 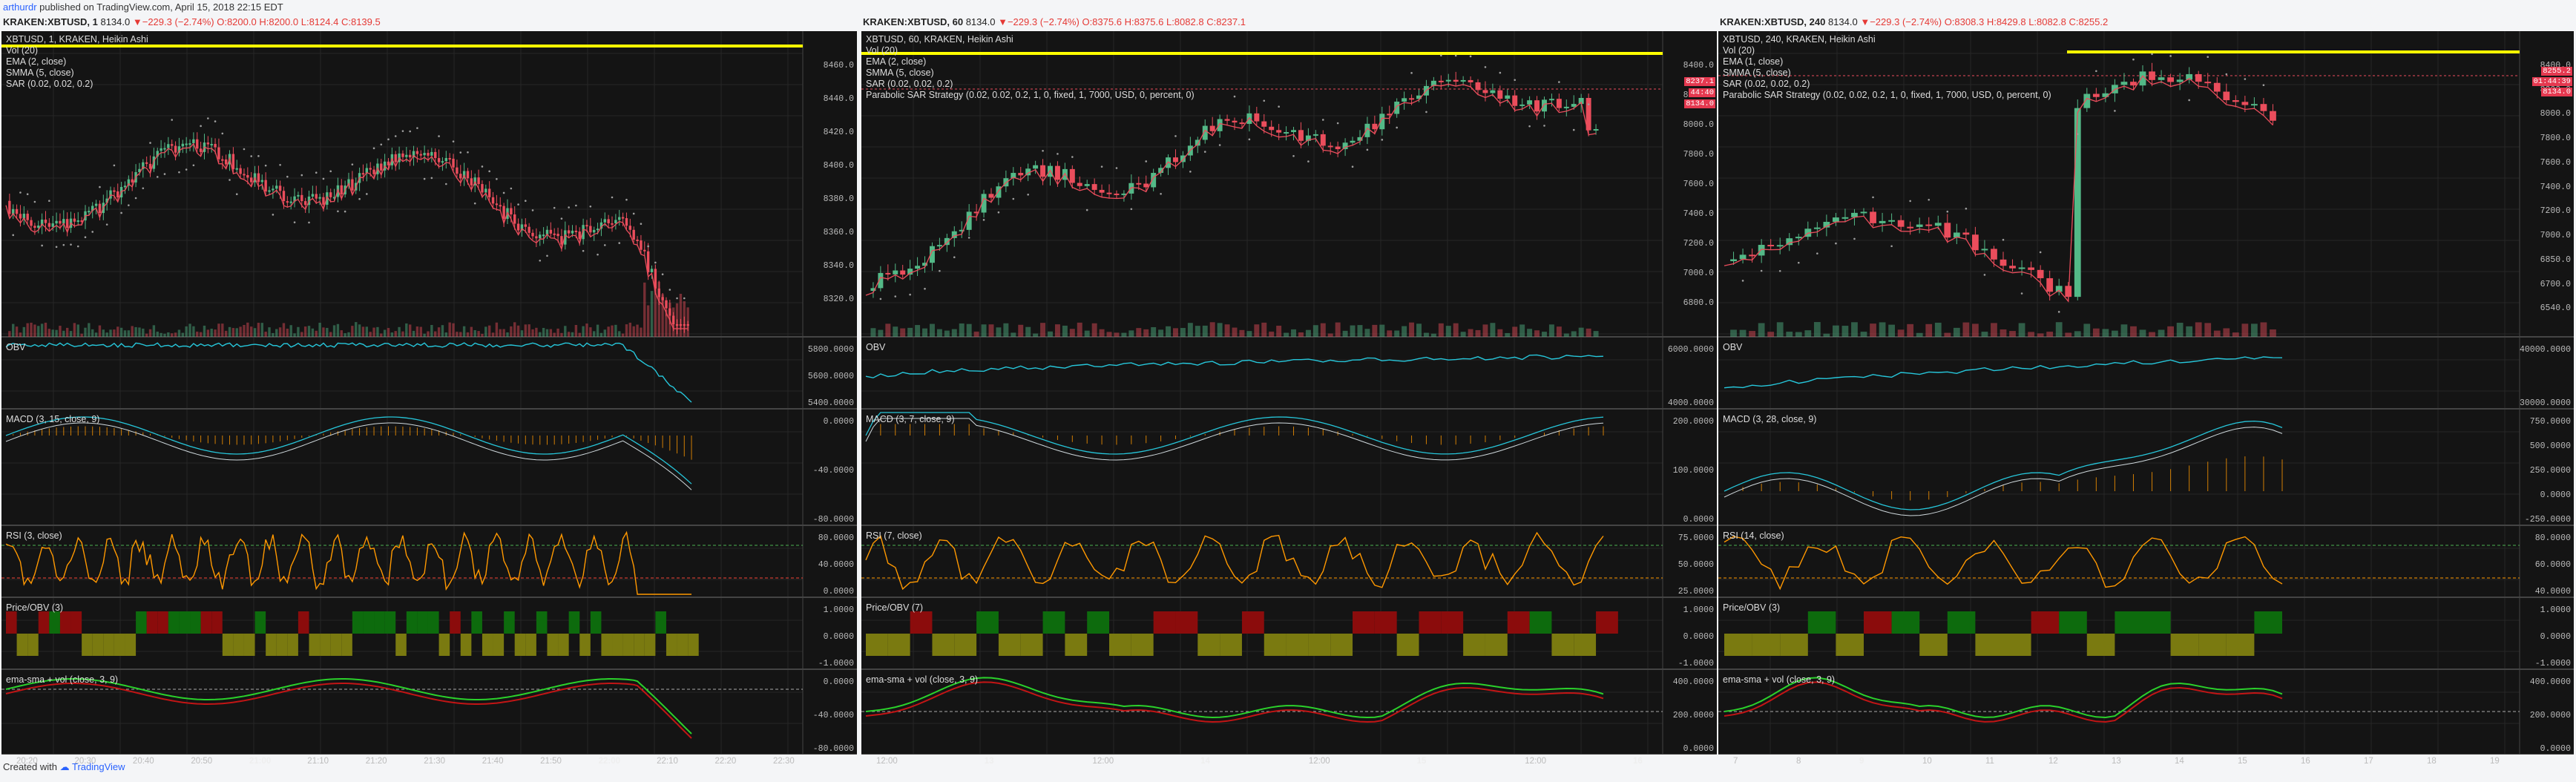 What do you see at coordinates (1753, 62) in the screenshot?
I see `study-label: EMA (1, close)` at bounding box center [1753, 62].